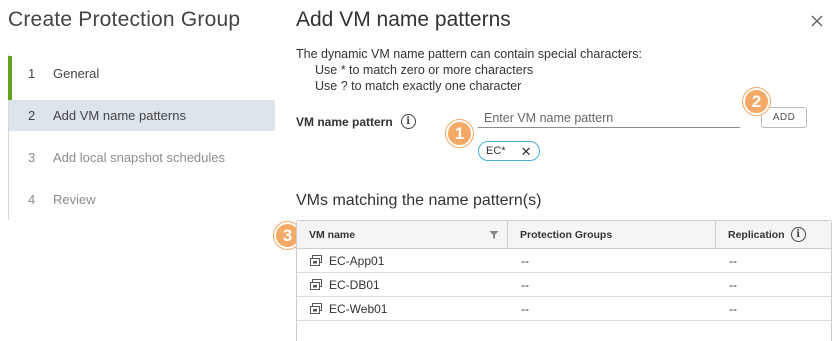  Describe the element at coordinates (74, 199) in the screenshot. I see `step-label: Review` at that location.